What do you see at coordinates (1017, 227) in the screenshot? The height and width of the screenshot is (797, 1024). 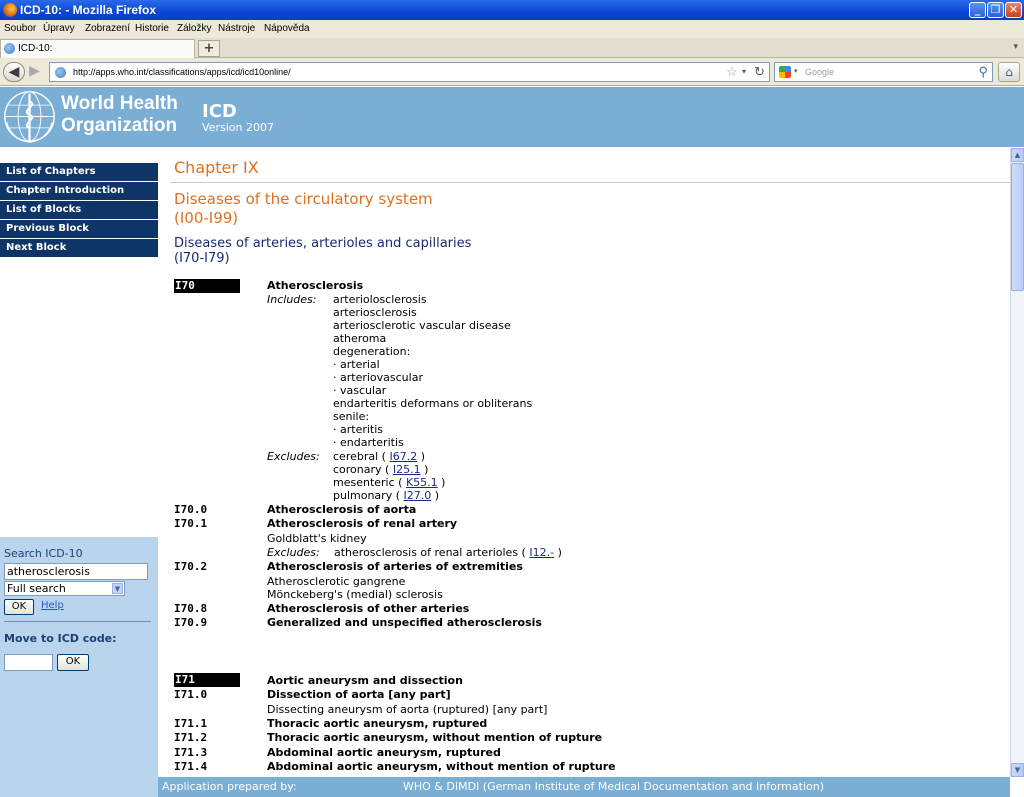 I see `scroll-thumb` at bounding box center [1017, 227].